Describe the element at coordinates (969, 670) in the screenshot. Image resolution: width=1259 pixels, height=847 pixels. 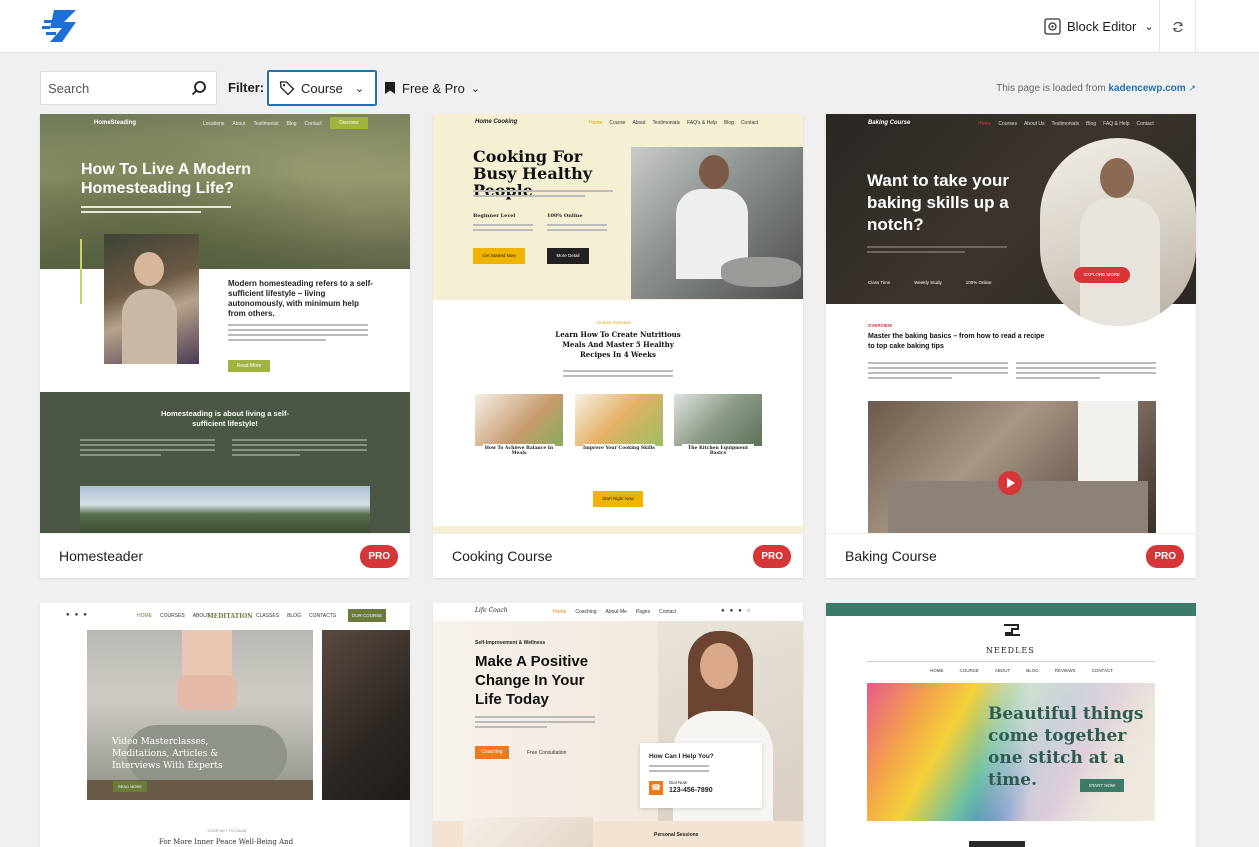
I see `preview-nav-item: COURSE` at that location.